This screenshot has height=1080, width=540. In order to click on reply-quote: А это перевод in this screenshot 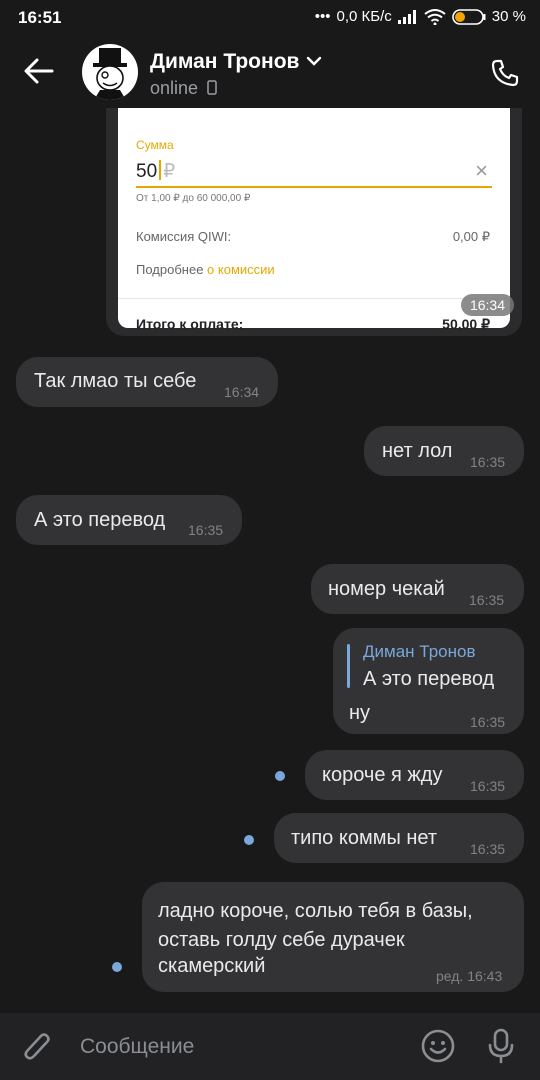, I will do `click(429, 679)`.